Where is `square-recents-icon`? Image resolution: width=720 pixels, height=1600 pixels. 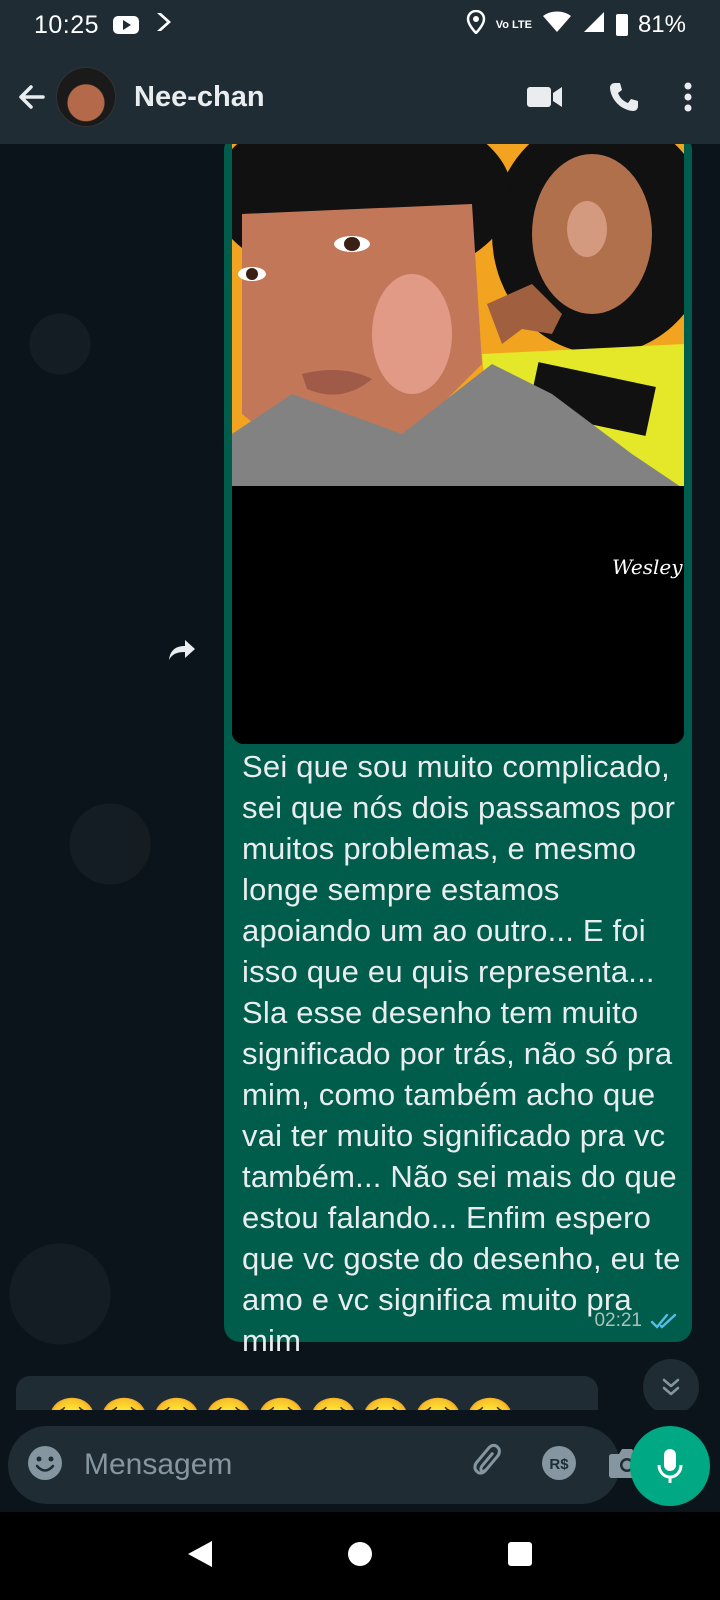 square-recents-icon is located at coordinates (520, 1553).